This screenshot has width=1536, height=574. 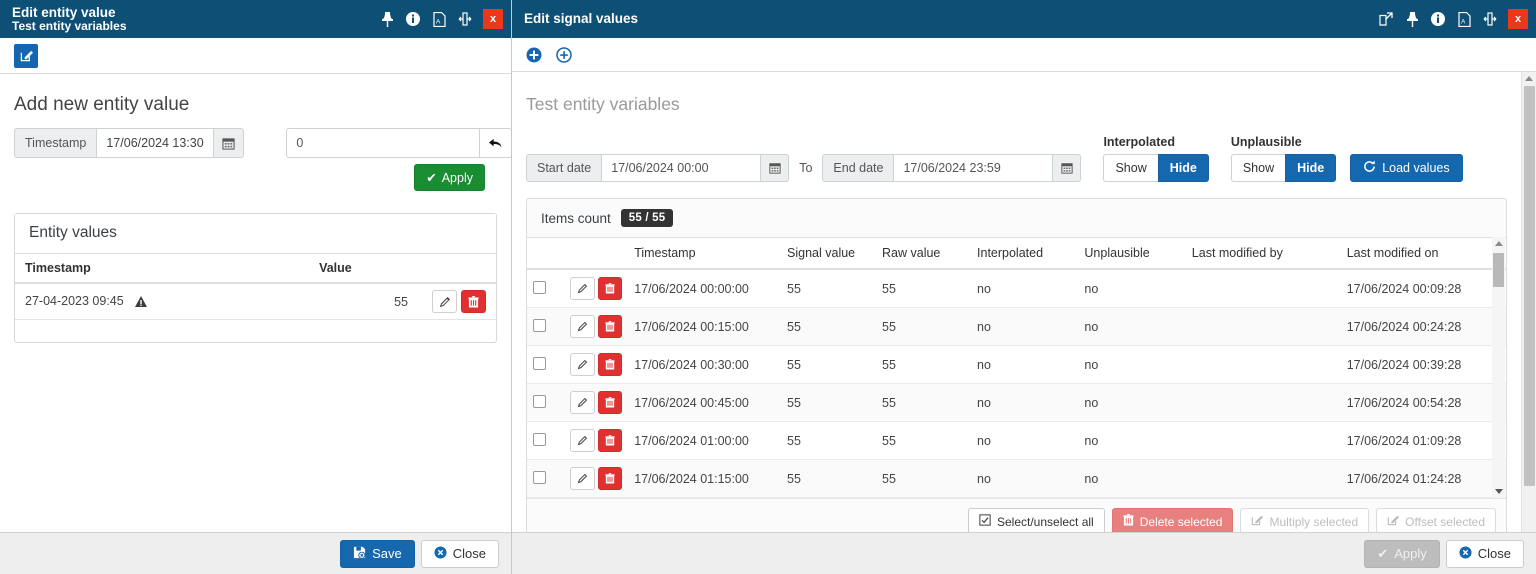 I want to click on unplausible-label: Unplausible, so click(x=1266, y=142).